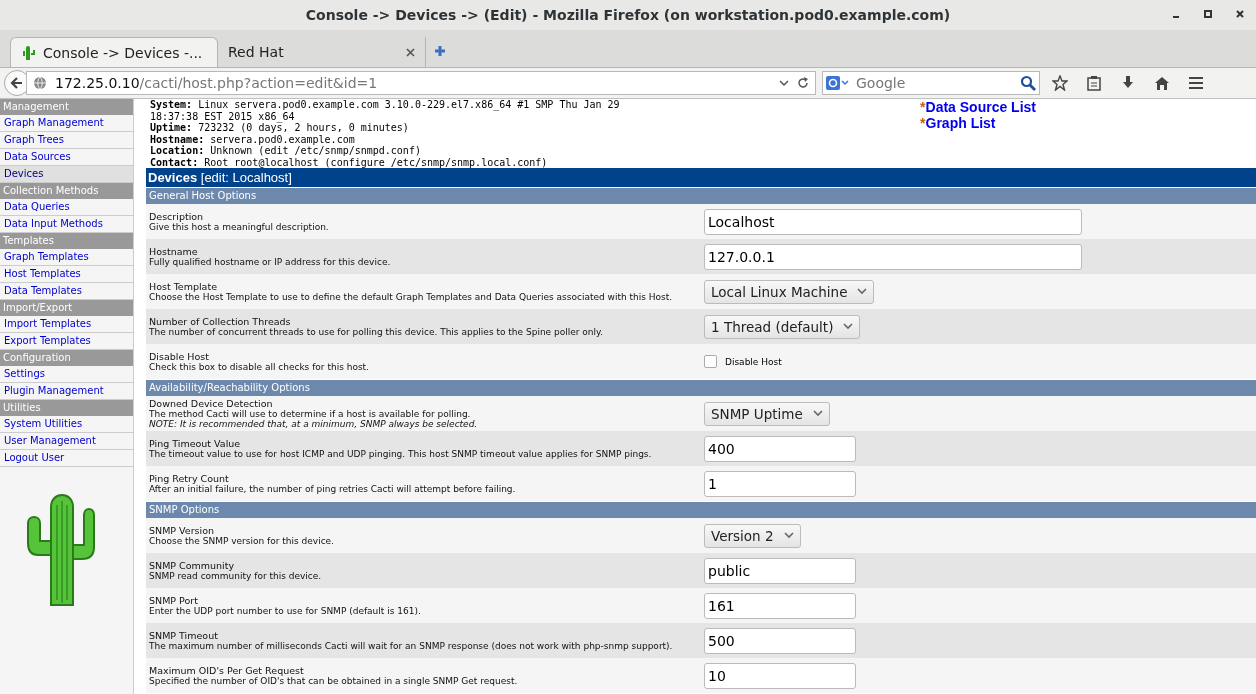  I want to click on field-description: Choose the SNMP version for this device., so click(242, 541).